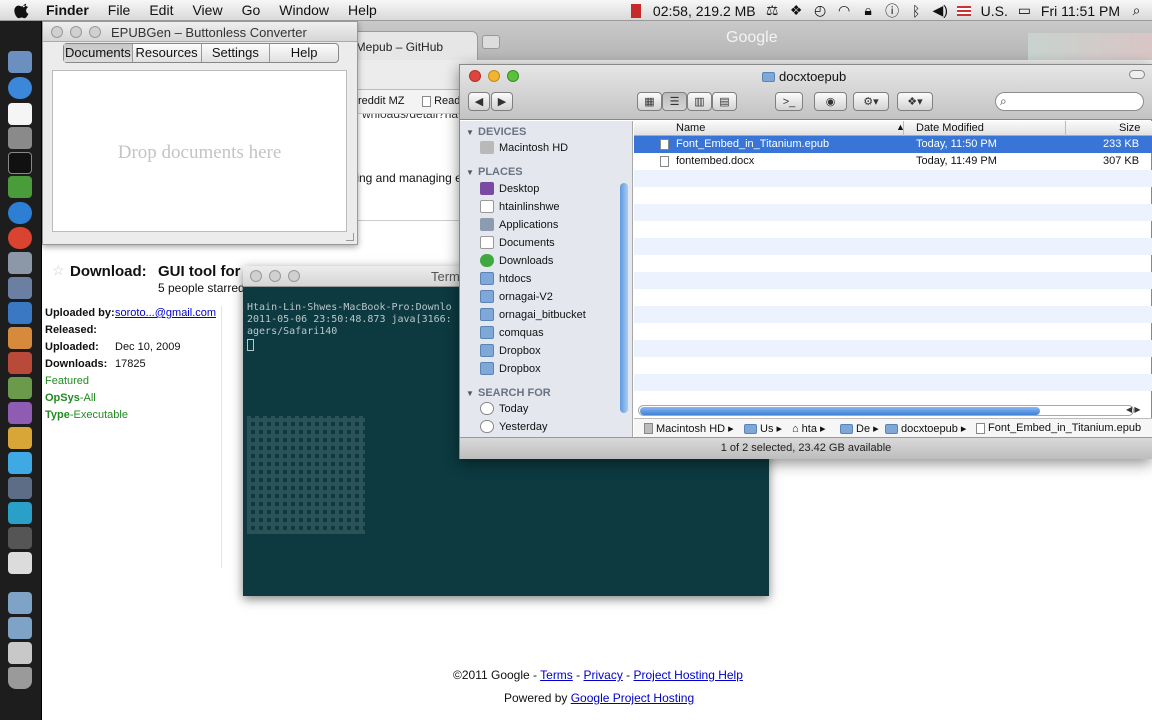 This screenshot has height=720, width=1152. What do you see at coordinates (1058, 428) in the screenshot?
I see `path-item: Font_Embed_in_Titanium.epub` at bounding box center [1058, 428].